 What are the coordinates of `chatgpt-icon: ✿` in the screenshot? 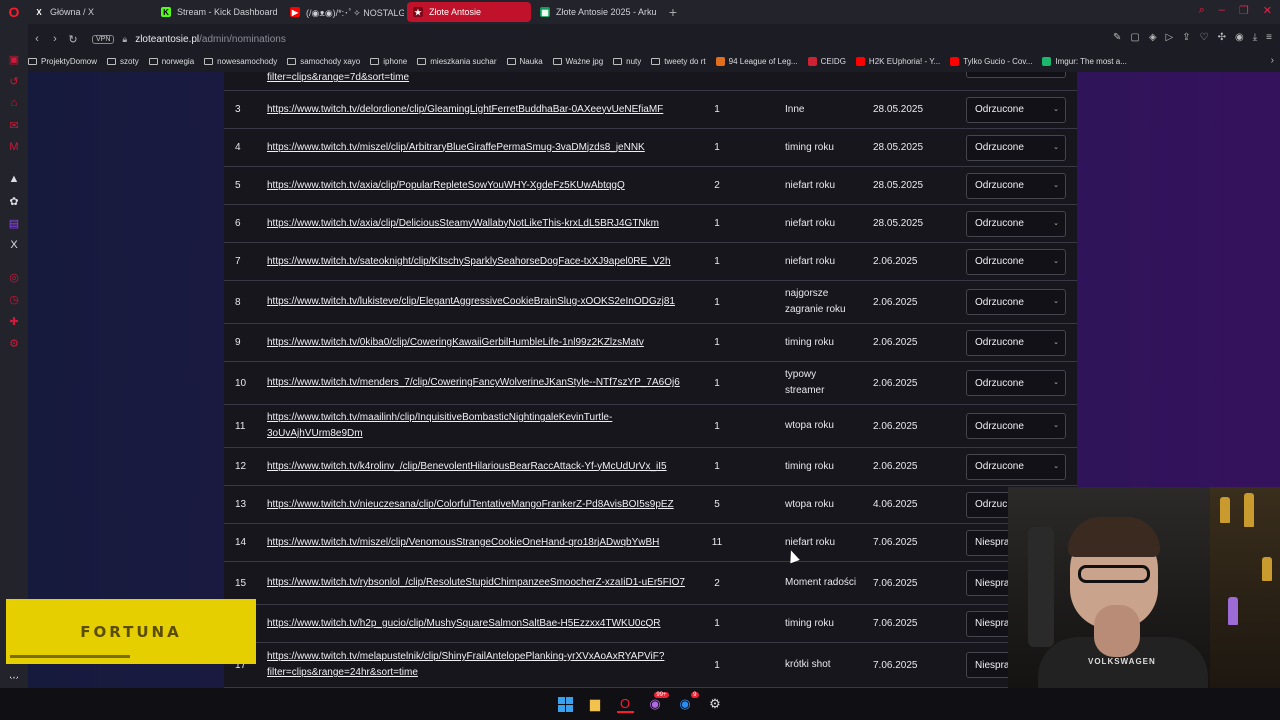 It's located at (14, 201).